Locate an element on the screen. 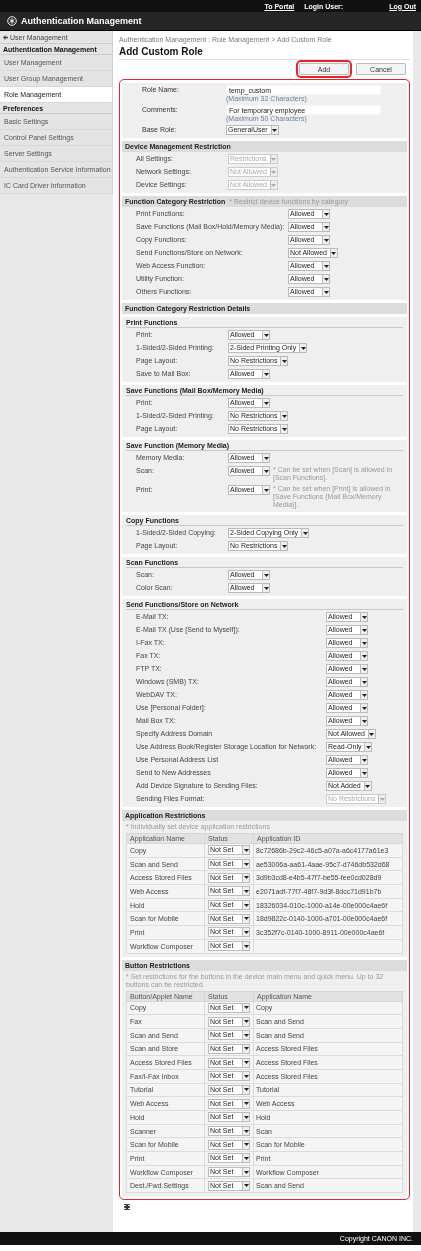  arrow-icon is located at coordinates (5, 37).